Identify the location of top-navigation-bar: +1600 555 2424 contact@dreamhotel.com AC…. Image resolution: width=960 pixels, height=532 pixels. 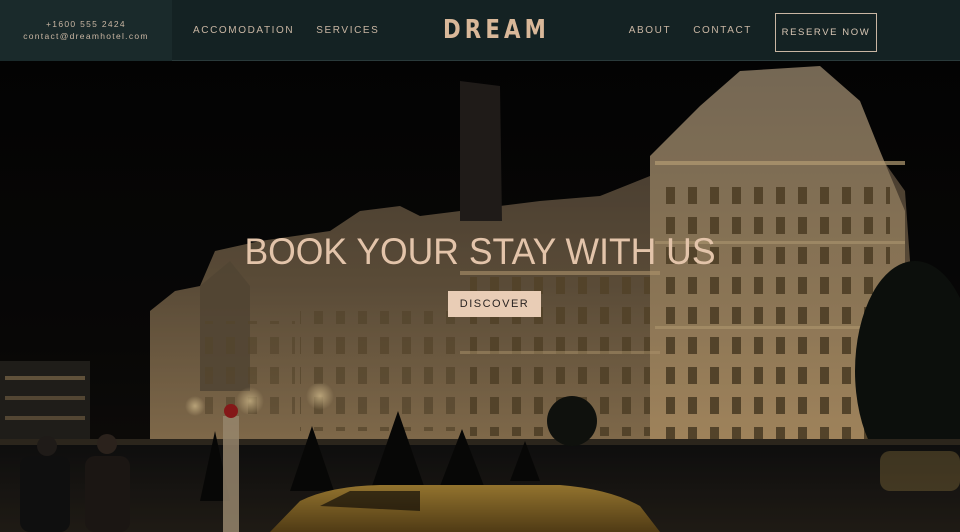
(480, 30).